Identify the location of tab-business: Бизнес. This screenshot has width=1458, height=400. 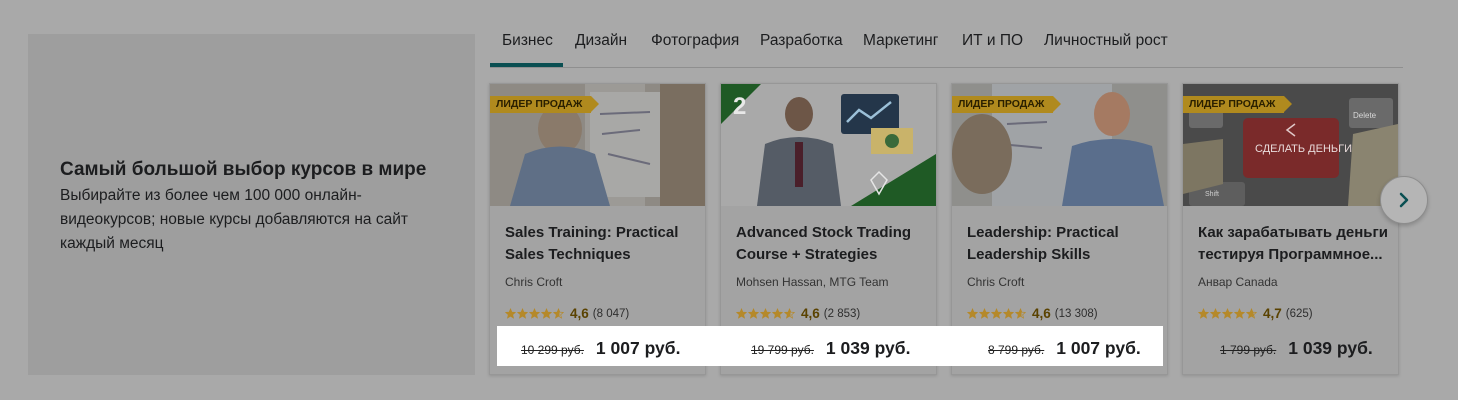
(527, 41).